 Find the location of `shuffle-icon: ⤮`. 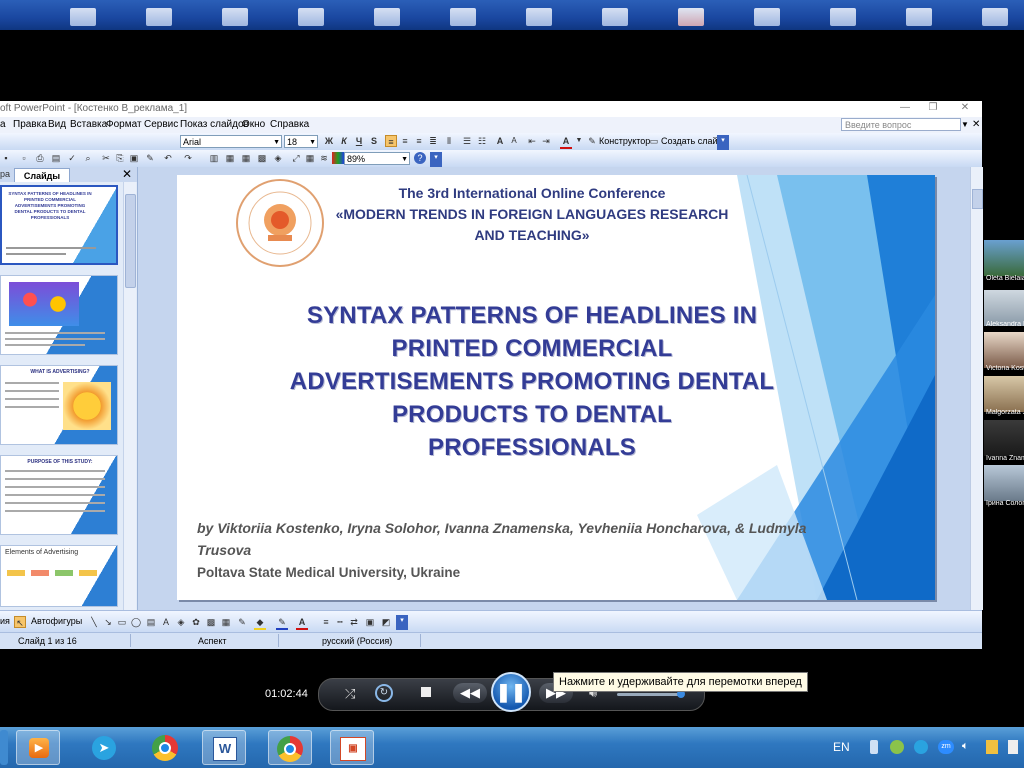

shuffle-icon: ⤮ is located at coordinates (350, 694).